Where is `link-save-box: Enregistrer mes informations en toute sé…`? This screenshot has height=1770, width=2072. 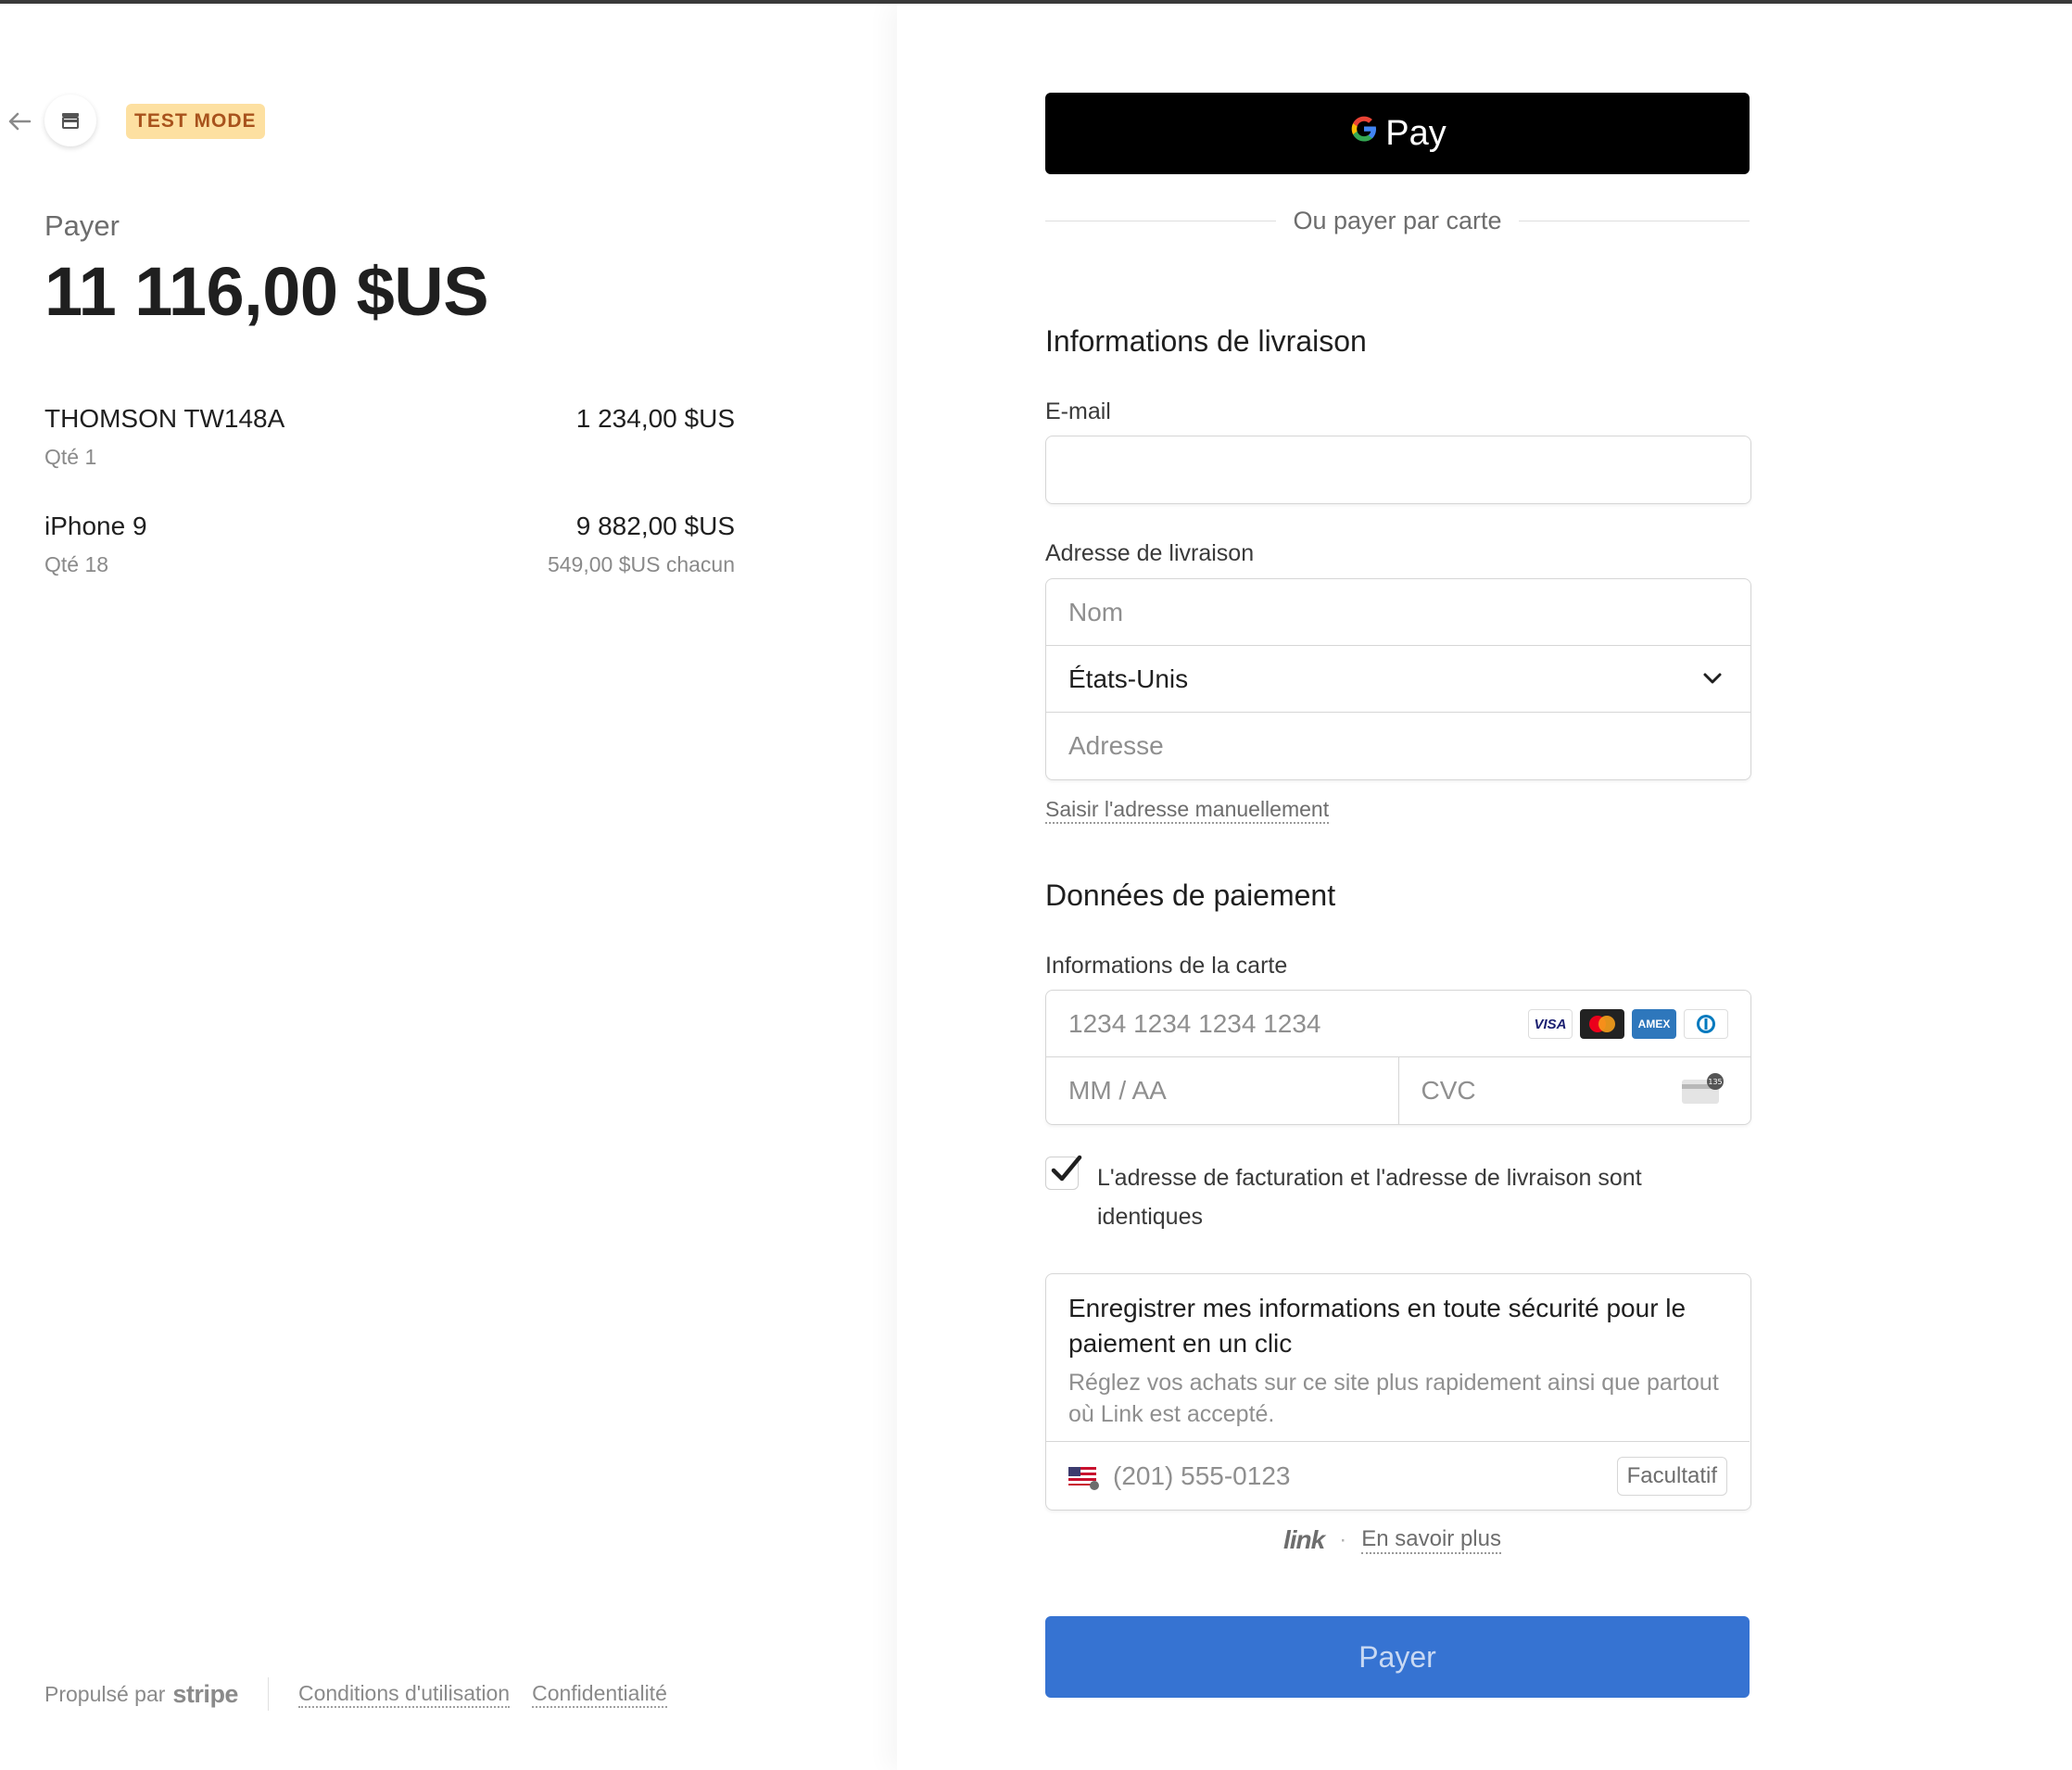 link-save-box: Enregistrer mes informations en toute sé… is located at coordinates (1398, 1392).